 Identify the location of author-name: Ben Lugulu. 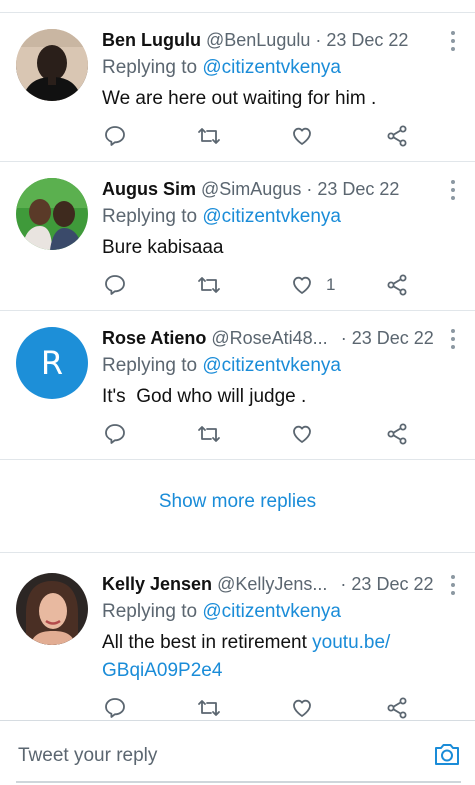
(151, 40).